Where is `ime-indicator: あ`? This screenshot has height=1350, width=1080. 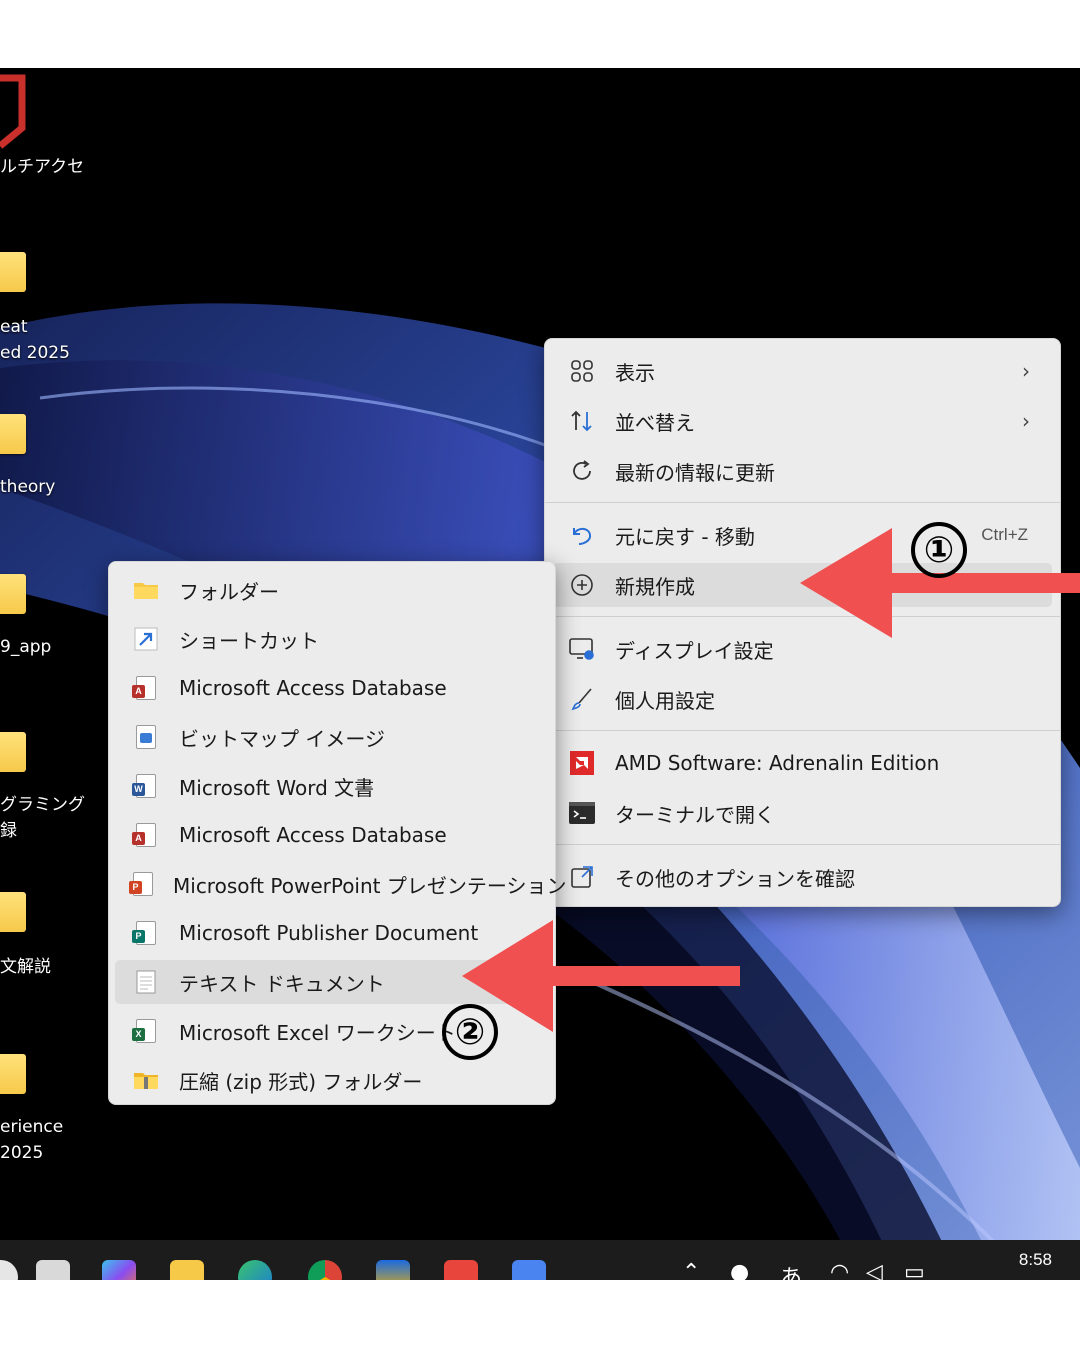 ime-indicator: あ is located at coordinates (791, 1270).